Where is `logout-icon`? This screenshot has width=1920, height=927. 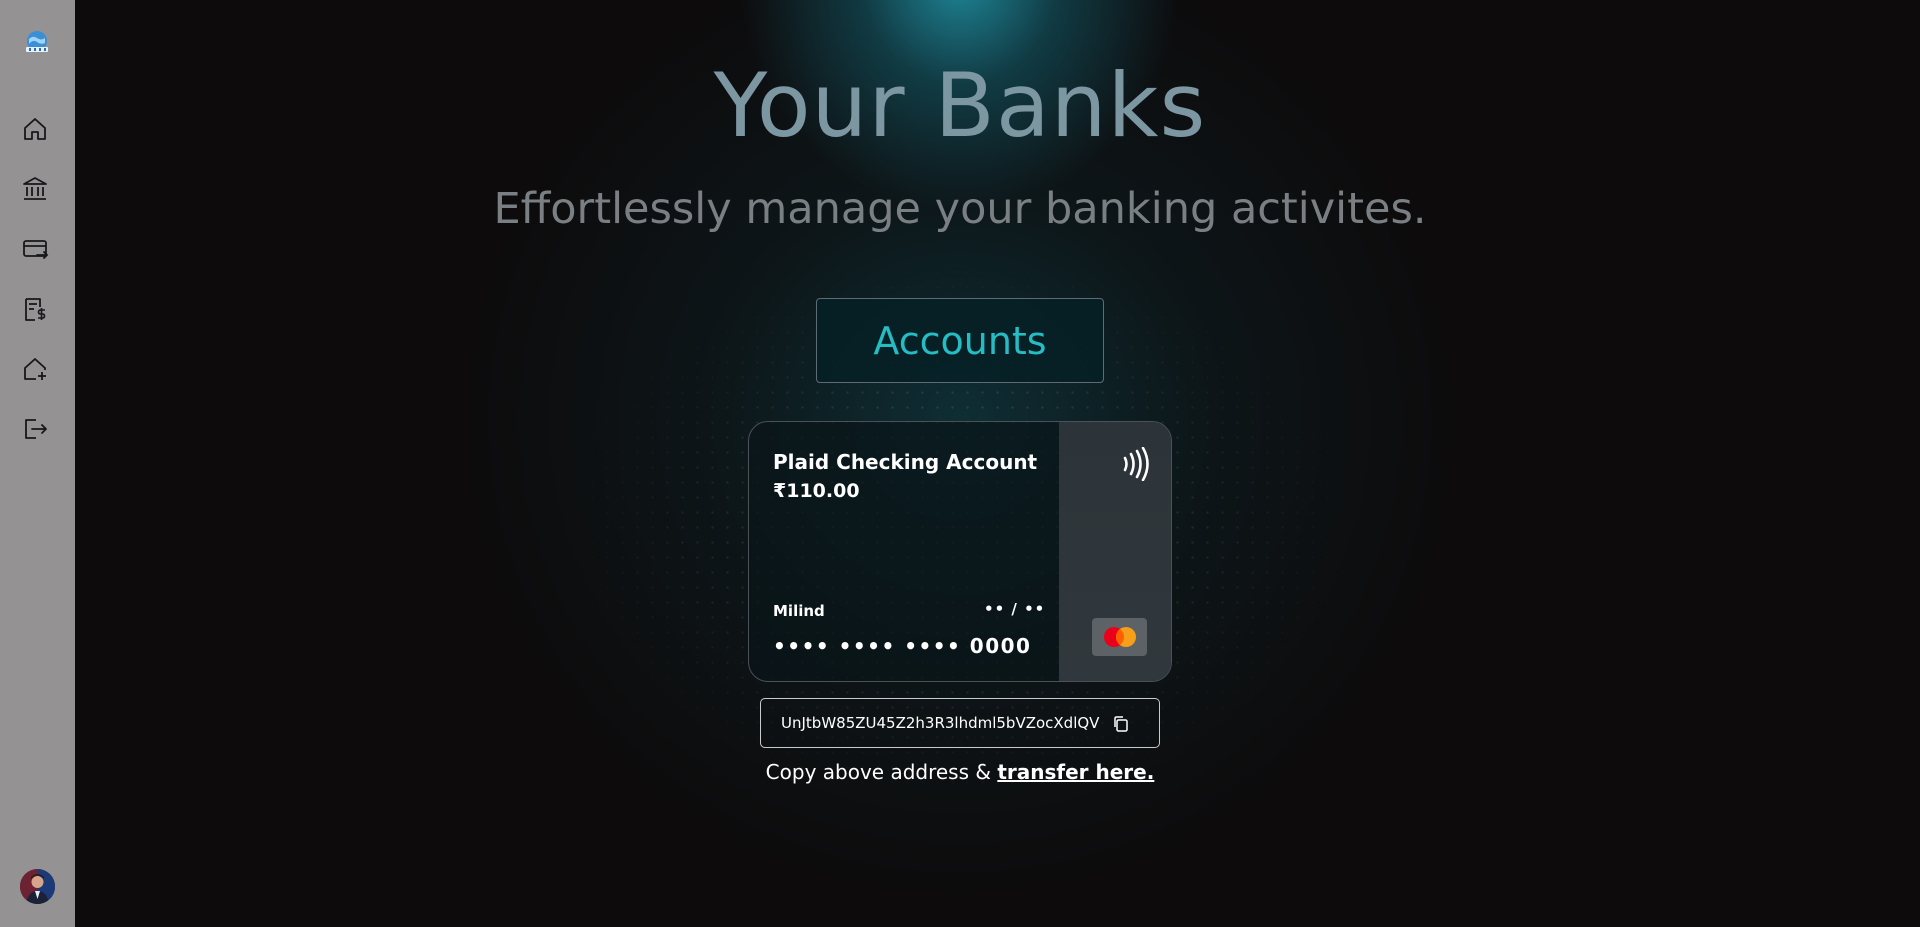 logout-icon is located at coordinates (36, 429).